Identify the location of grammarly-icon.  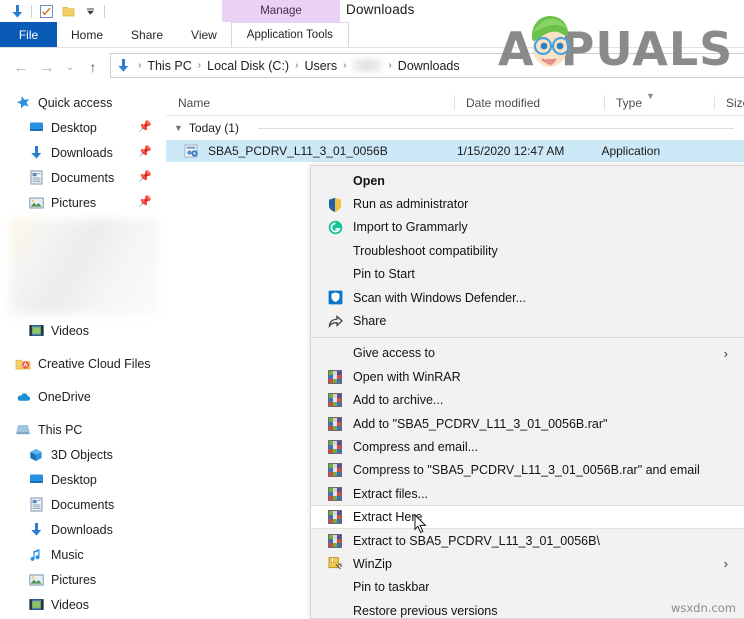
(335, 227).